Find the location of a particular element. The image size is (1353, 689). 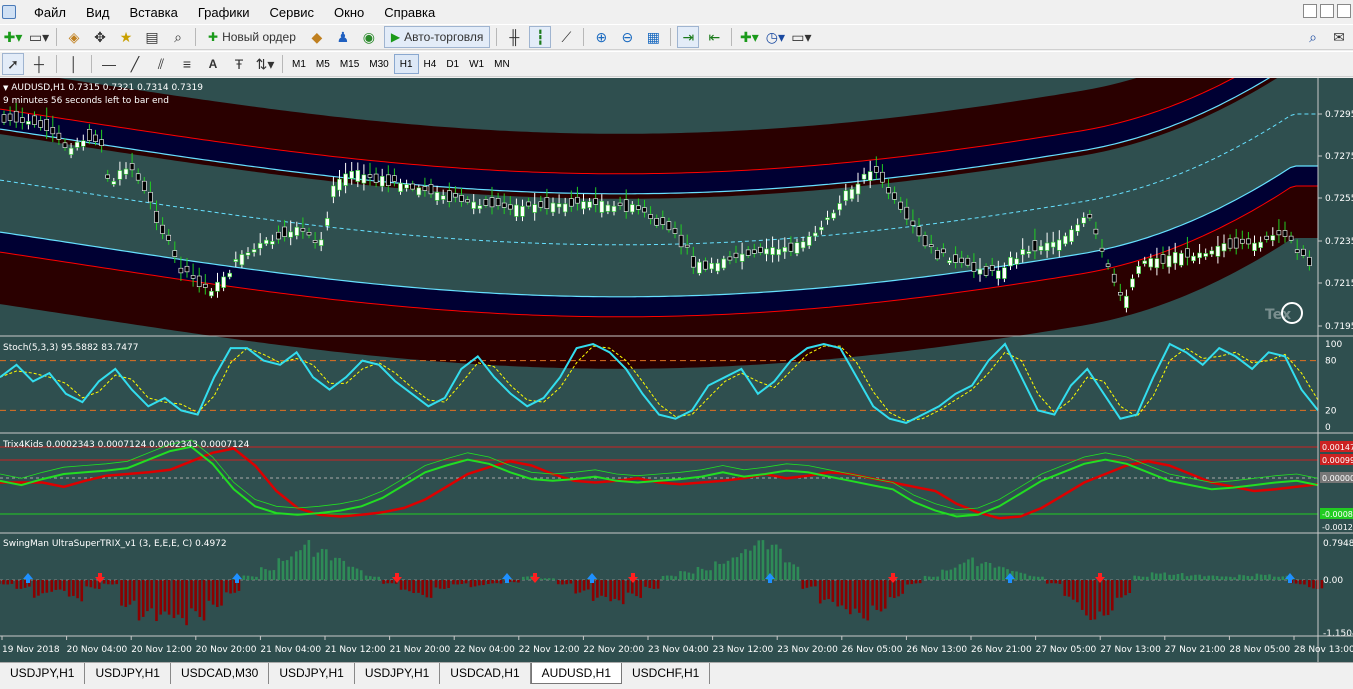

chat-icon: ✉ is located at coordinates (1339, 37).